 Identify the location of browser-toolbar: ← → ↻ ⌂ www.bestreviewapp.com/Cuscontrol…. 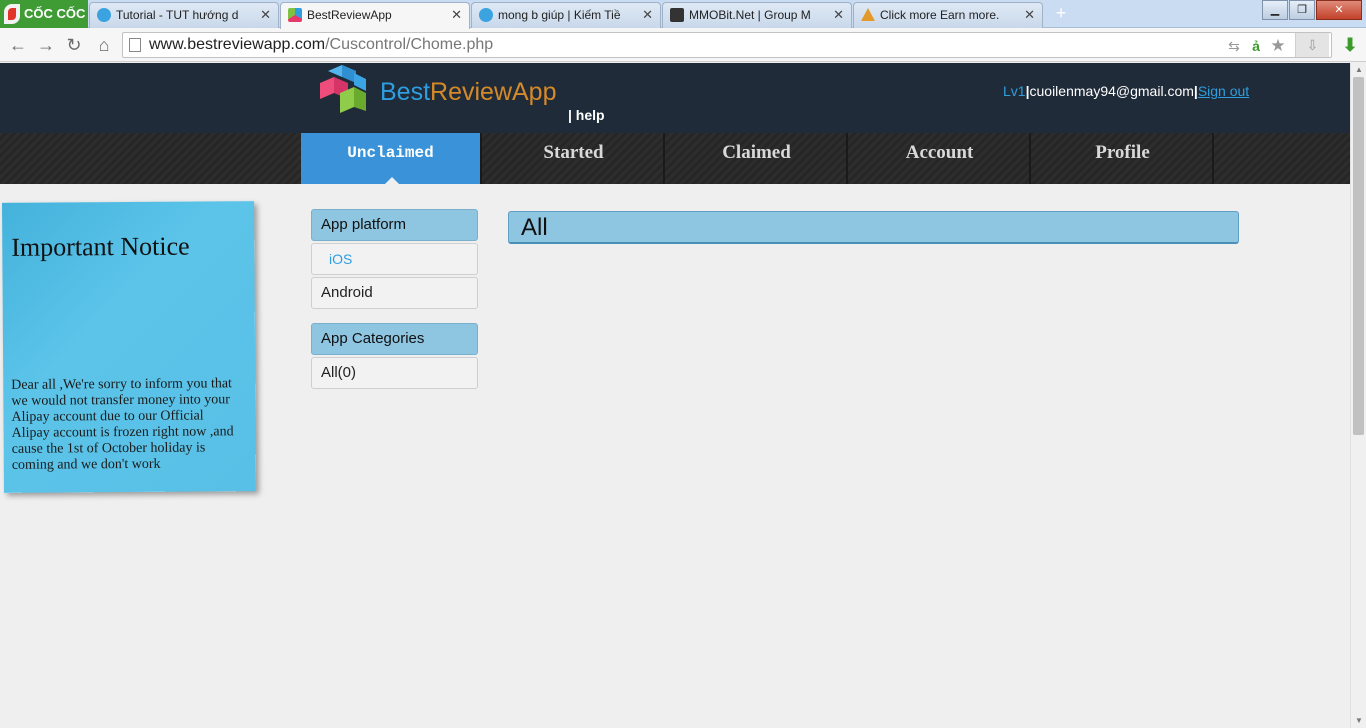
(683, 45).